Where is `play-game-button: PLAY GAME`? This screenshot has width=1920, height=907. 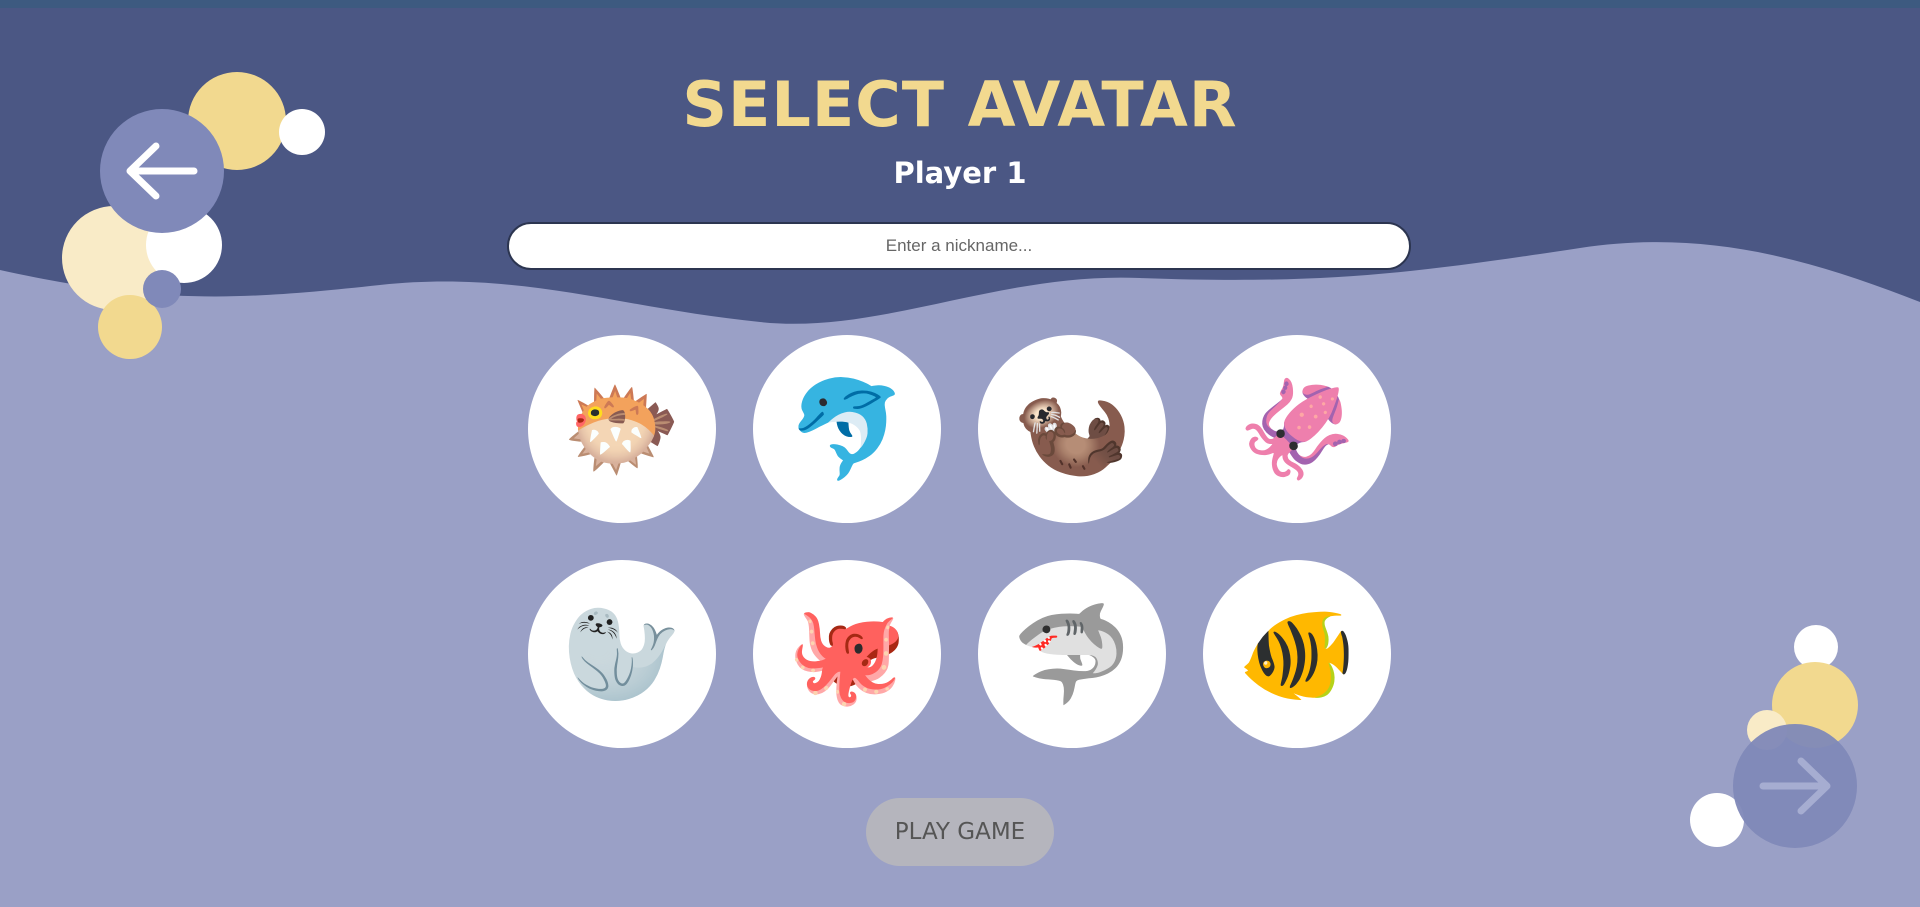 play-game-button: PLAY GAME is located at coordinates (960, 832).